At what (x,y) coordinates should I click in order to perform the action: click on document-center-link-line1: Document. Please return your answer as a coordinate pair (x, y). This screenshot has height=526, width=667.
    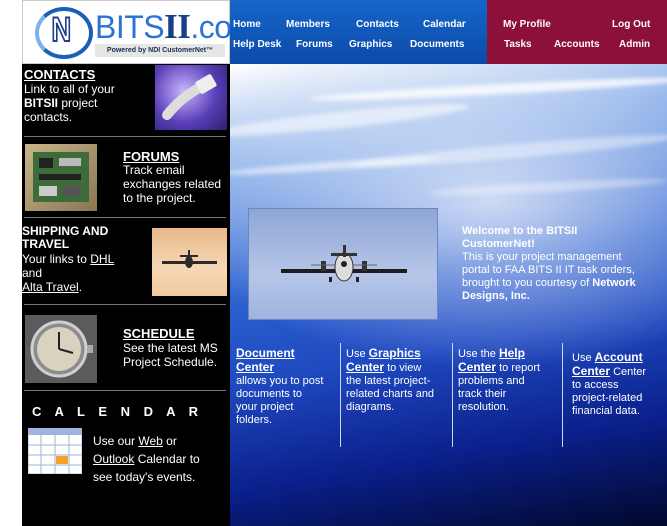
    Looking at the image, I should click on (265, 353).